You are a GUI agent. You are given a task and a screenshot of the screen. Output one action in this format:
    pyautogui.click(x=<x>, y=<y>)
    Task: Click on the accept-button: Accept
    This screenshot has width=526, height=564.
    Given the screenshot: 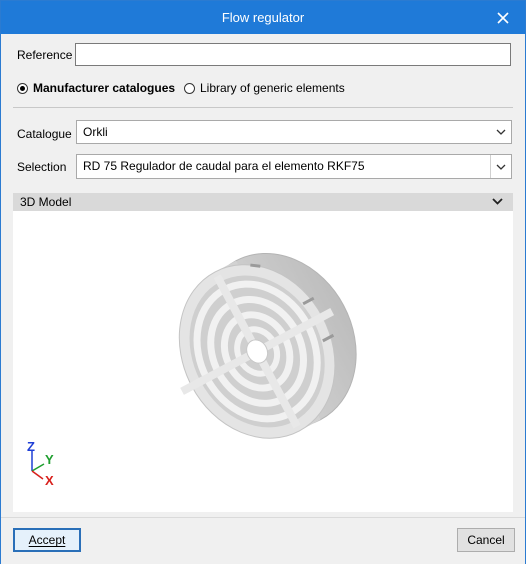 What is the action you would take?
    pyautogui.click(x=47, y=540)
    